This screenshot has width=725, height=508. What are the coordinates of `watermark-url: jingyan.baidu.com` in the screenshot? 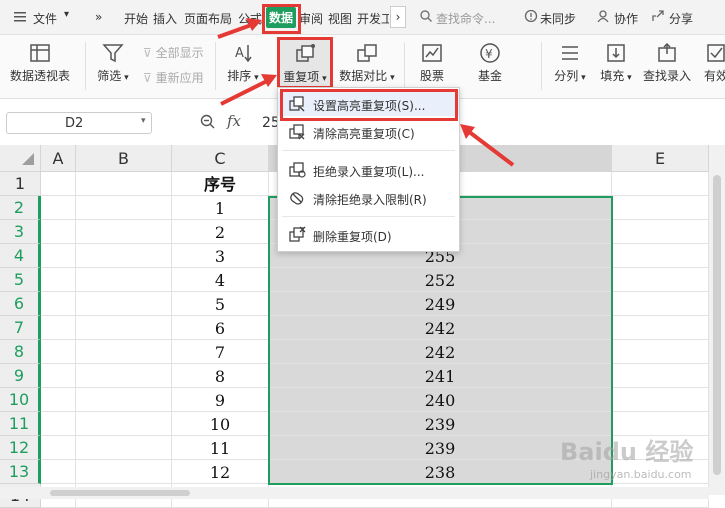 It's located at (641, 474).